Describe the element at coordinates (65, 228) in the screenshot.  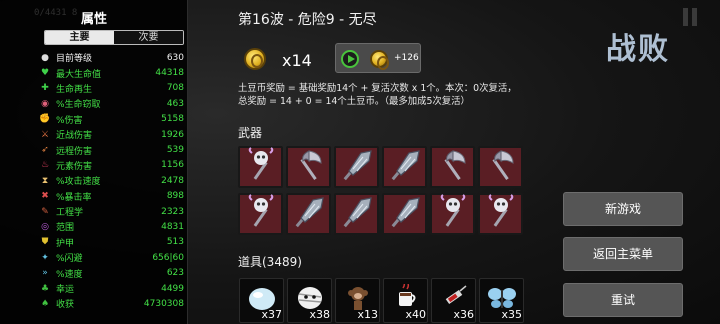
I see `stat-label: 范围` at that location.